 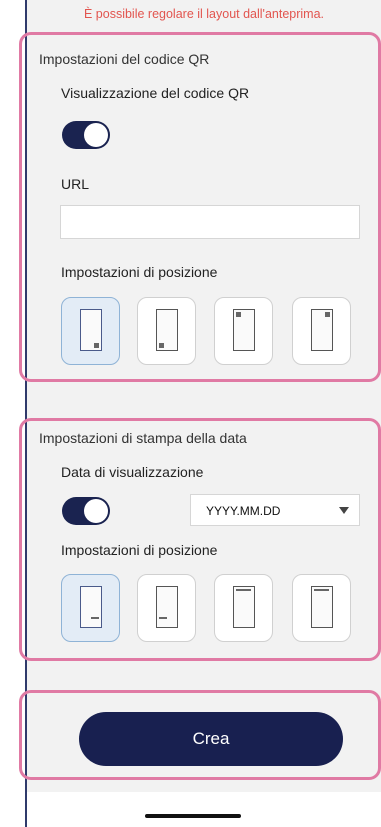 I want to click on qr-position-label: Impostazioni di posizione, so click(x=139, y=272).